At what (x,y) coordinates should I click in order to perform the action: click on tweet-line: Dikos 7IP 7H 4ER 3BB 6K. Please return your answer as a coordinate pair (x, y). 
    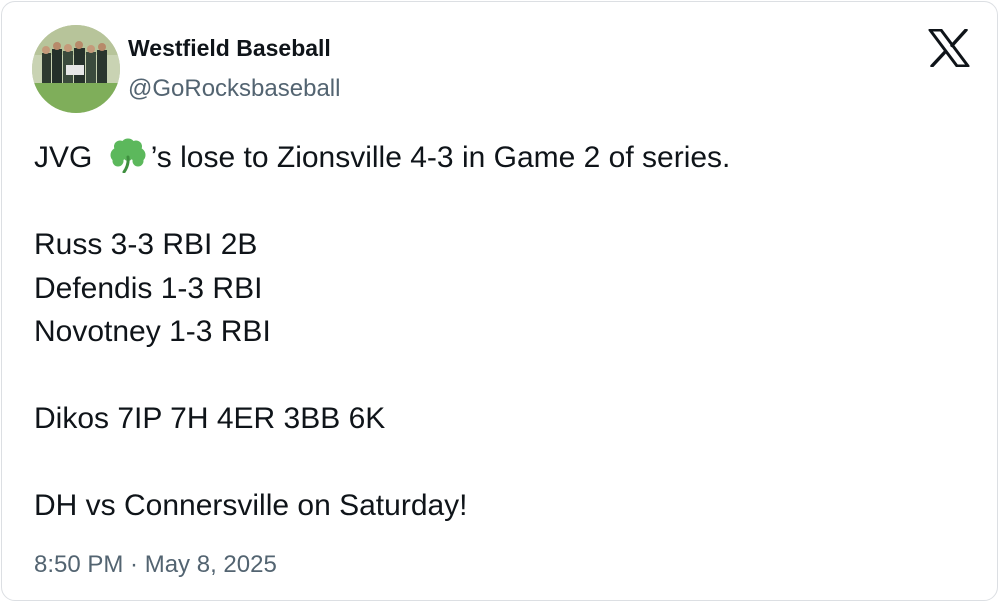
    Looking at the image, I should click on (210, 418).